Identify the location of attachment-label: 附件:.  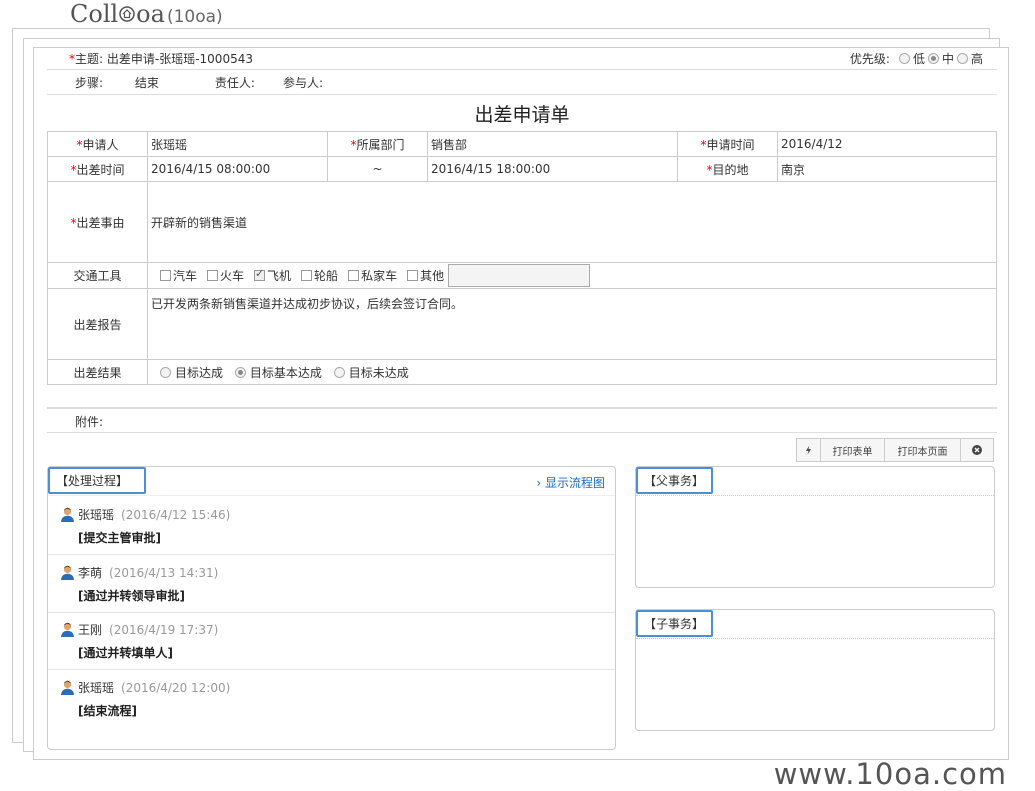
(522, 421).